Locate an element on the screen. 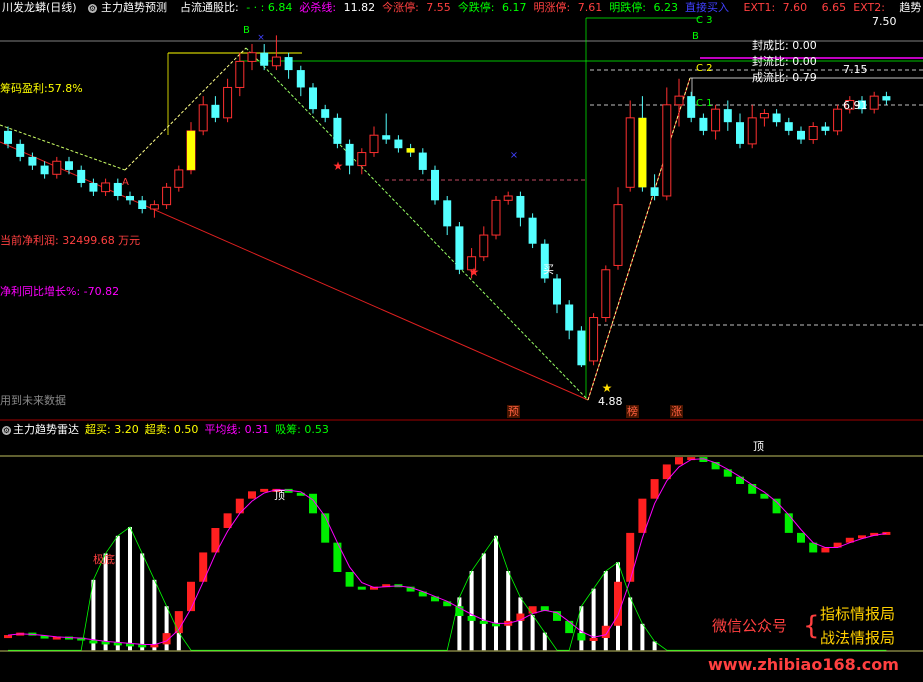 The image size is (923, 682). net-profit: 当前净利润: 32499.68 万元 is located at coordinates (70, 240).